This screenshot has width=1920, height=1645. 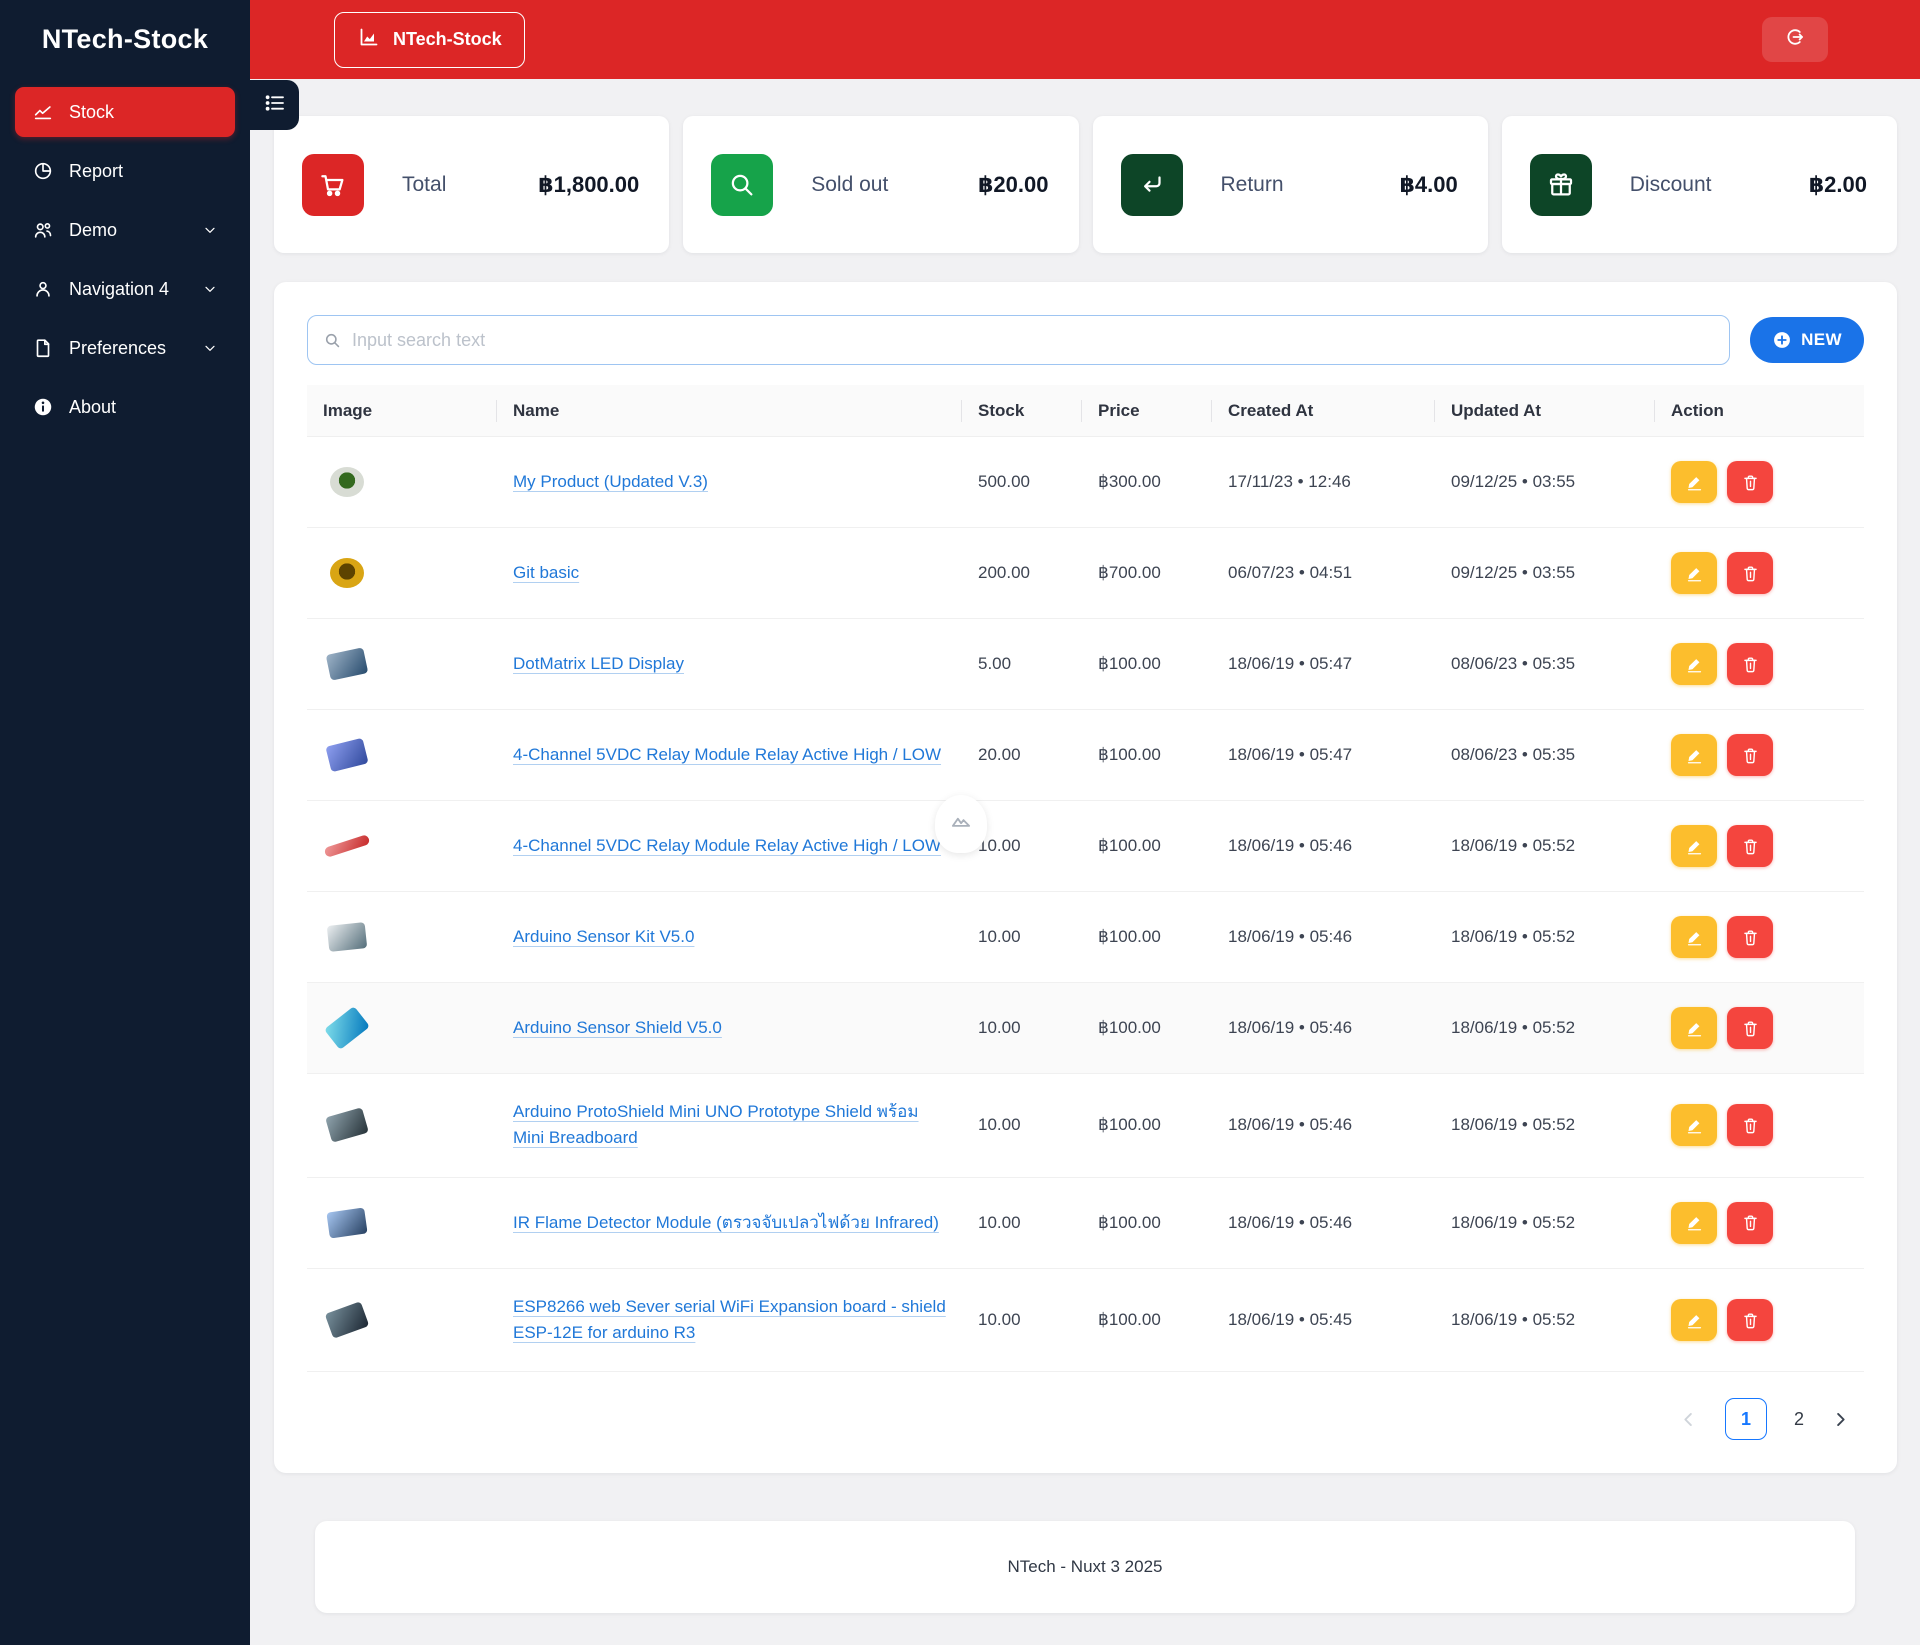 I want to click on cell-updated: 08/06/23 • 05:35, so click(x=1513, y=663).